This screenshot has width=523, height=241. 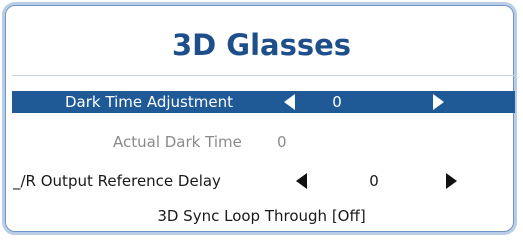 I want to click on lr-output-reference-delay-label: _/R Output Reference Delay, so click(x=117, y=181).